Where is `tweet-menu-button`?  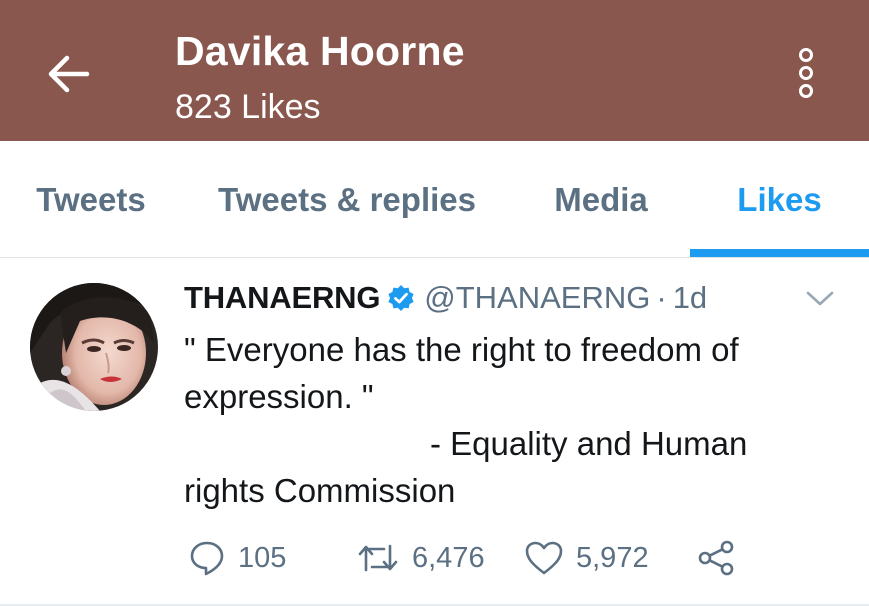 tweet-menu-button is located at coordinates (820, 299).